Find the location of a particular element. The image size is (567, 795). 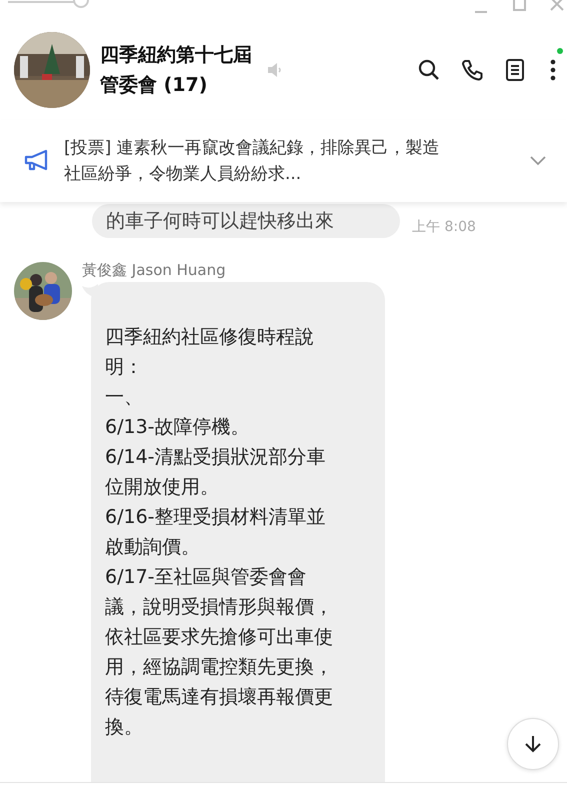

arrow-down-icon is located at coordinates (533, 744).